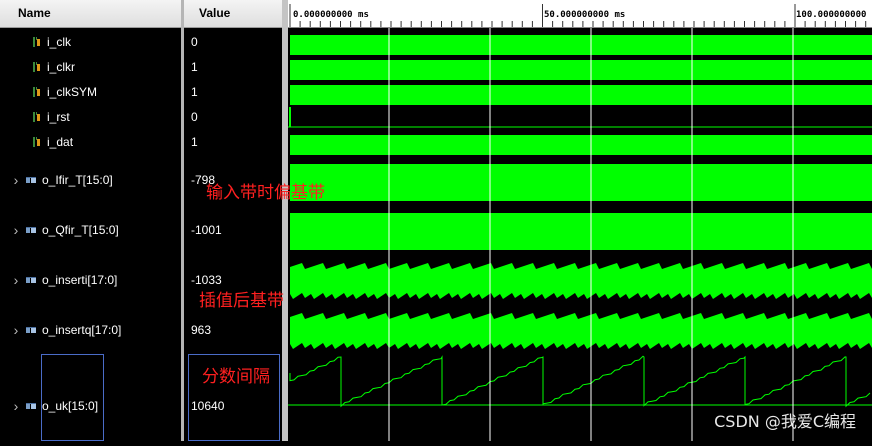  I want to click on waveform-o_uk, so click(580, 381).